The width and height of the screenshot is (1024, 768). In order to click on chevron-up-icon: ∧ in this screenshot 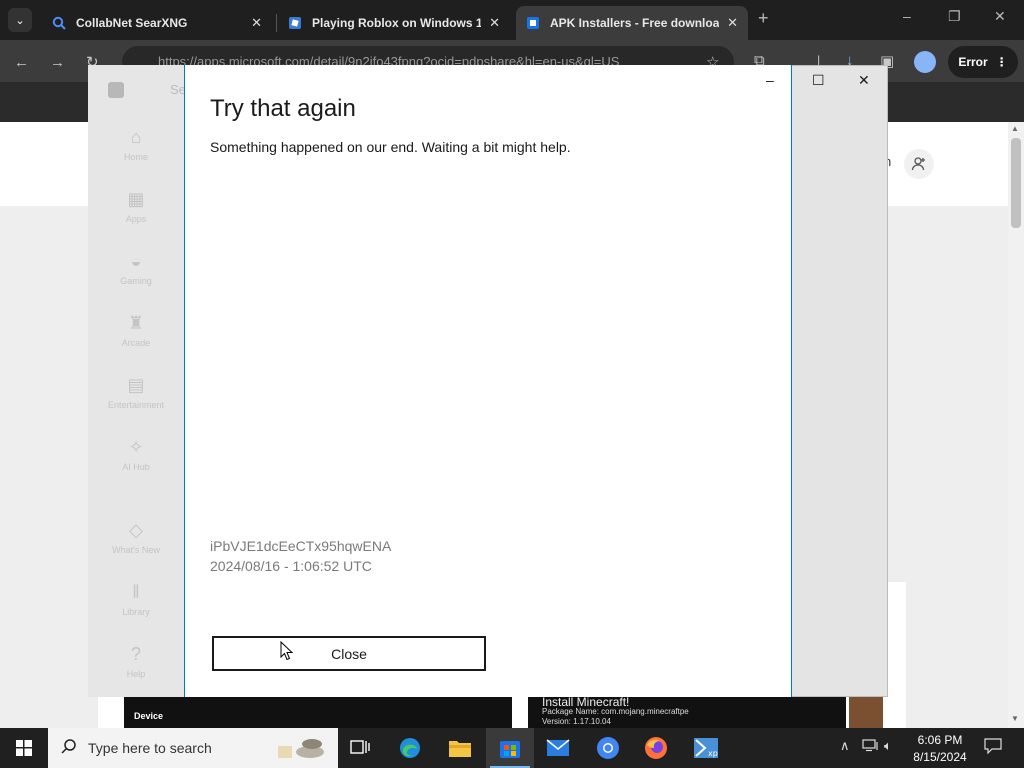, I will do `click(845, 746)`.